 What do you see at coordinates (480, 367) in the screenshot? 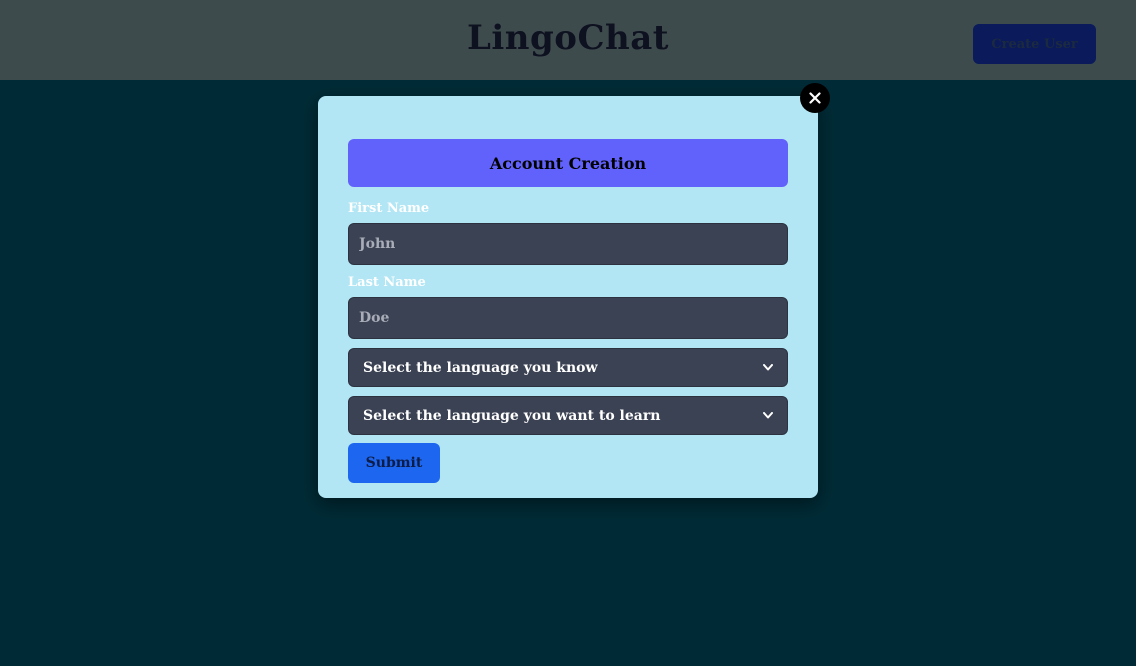
I see `known-language-selected-value: Select the language you know` at bounding box center [480, 367].